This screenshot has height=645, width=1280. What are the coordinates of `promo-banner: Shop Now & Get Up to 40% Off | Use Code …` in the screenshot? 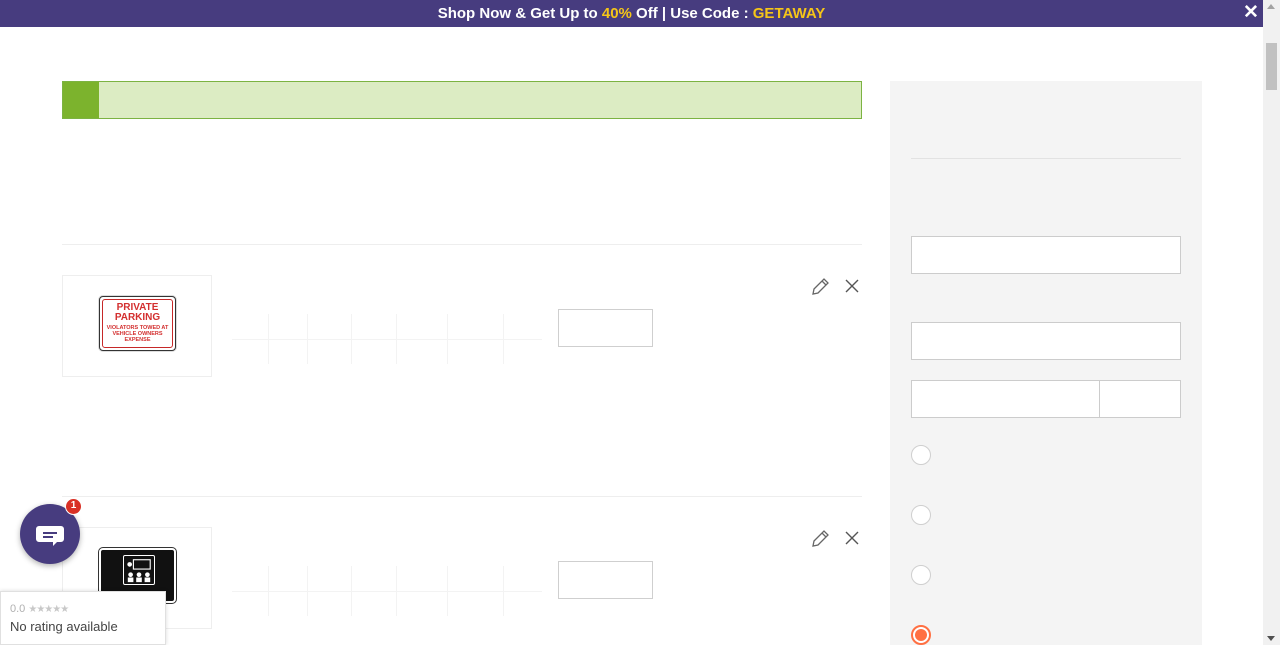 It's located at (631, 13).